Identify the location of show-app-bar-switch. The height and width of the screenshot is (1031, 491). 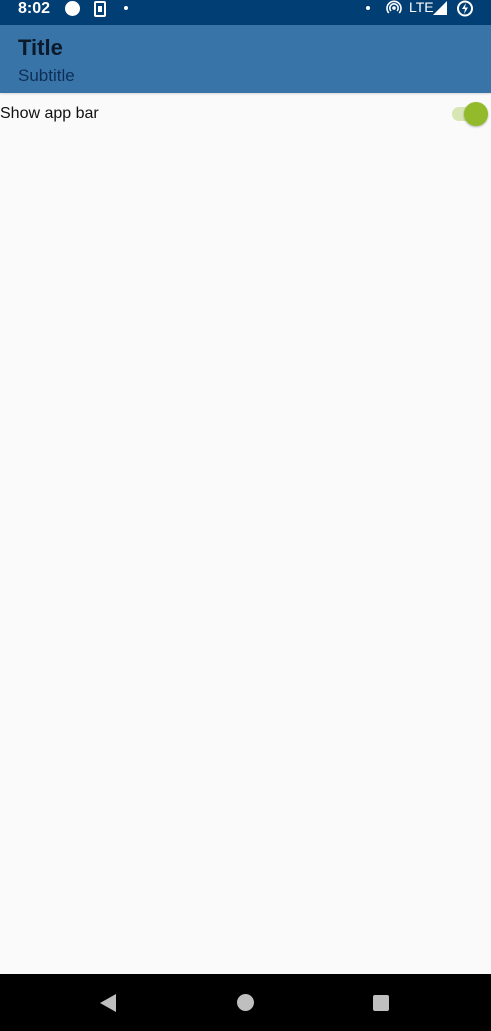
(470, 114).